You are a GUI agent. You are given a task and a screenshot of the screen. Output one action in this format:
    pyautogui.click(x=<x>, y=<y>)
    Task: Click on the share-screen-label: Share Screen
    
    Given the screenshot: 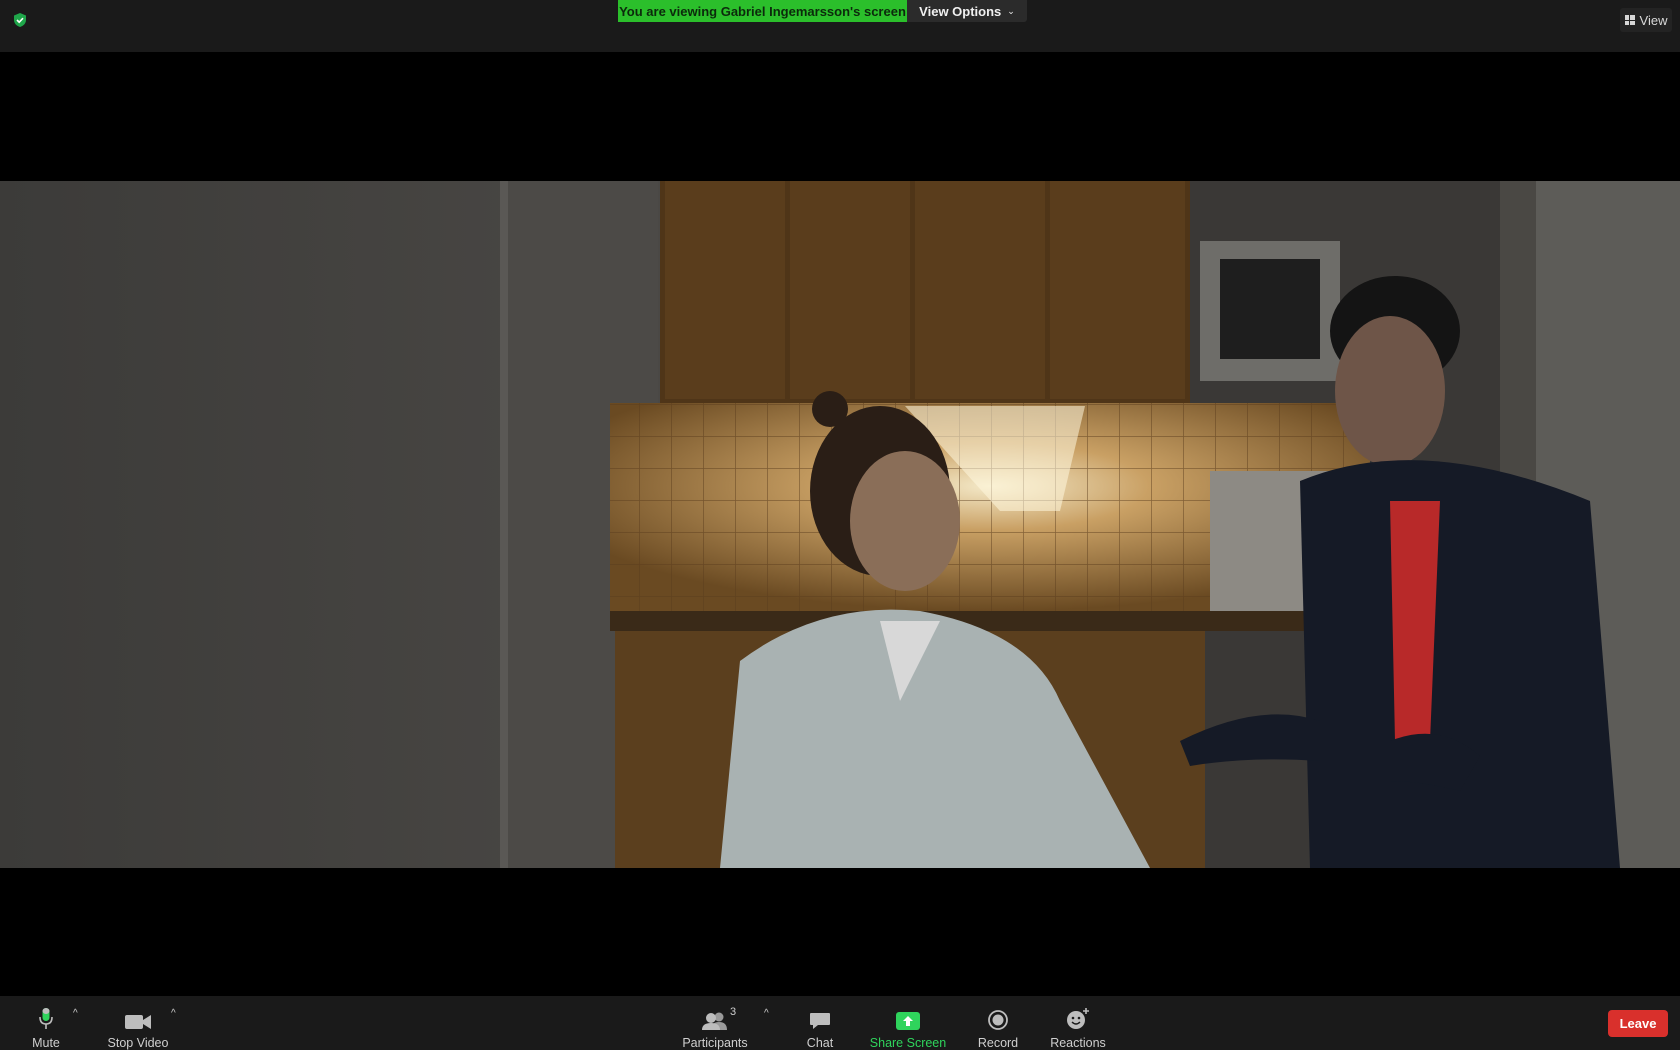 What is the action you would take?
    pyautogui.click(x=908, y=1043)
    